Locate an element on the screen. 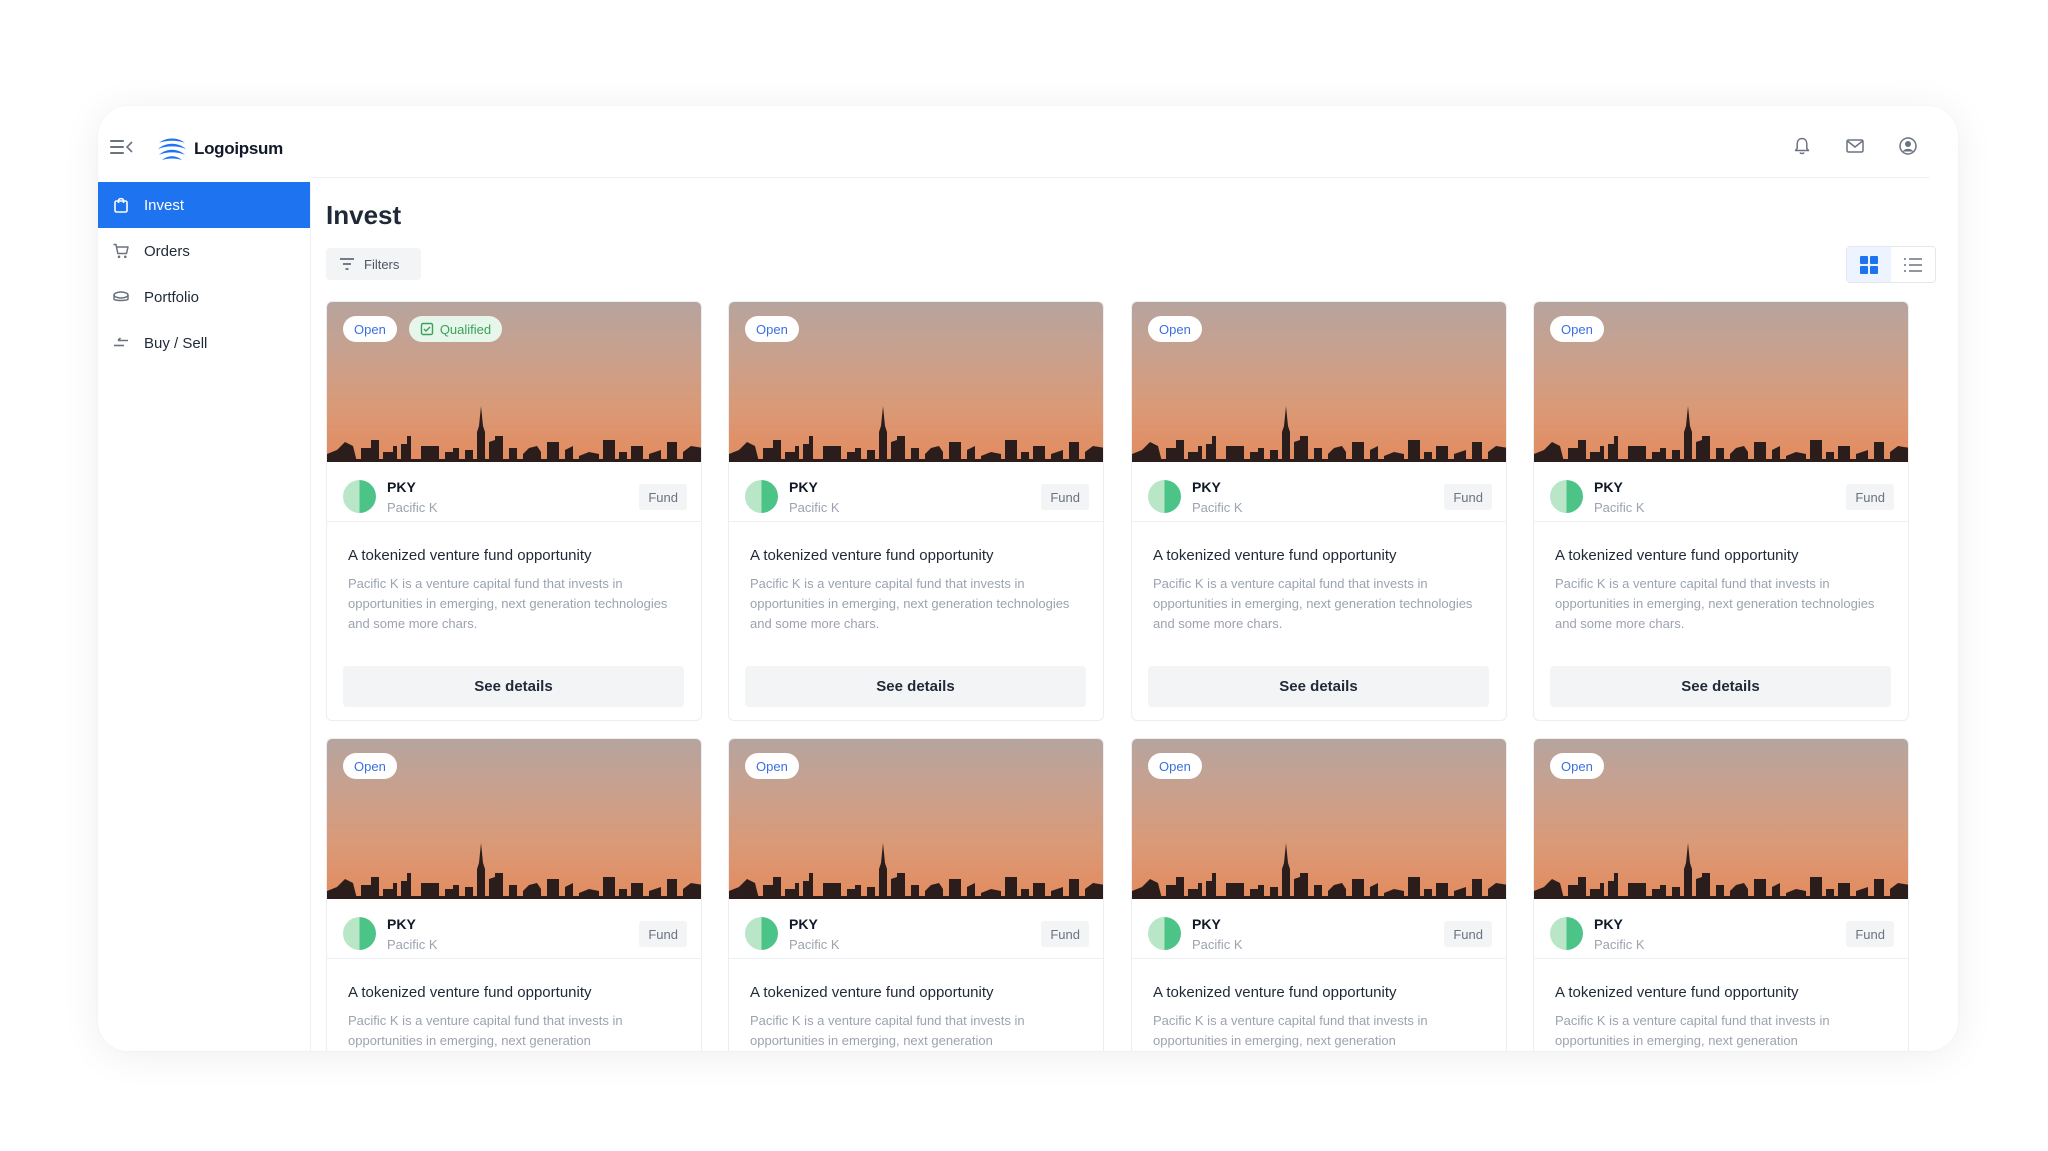 The width and height of the screenshot is (2048, 1151). sidebar-item-portfolio: Portfolio is located at coordinates (204, 297).